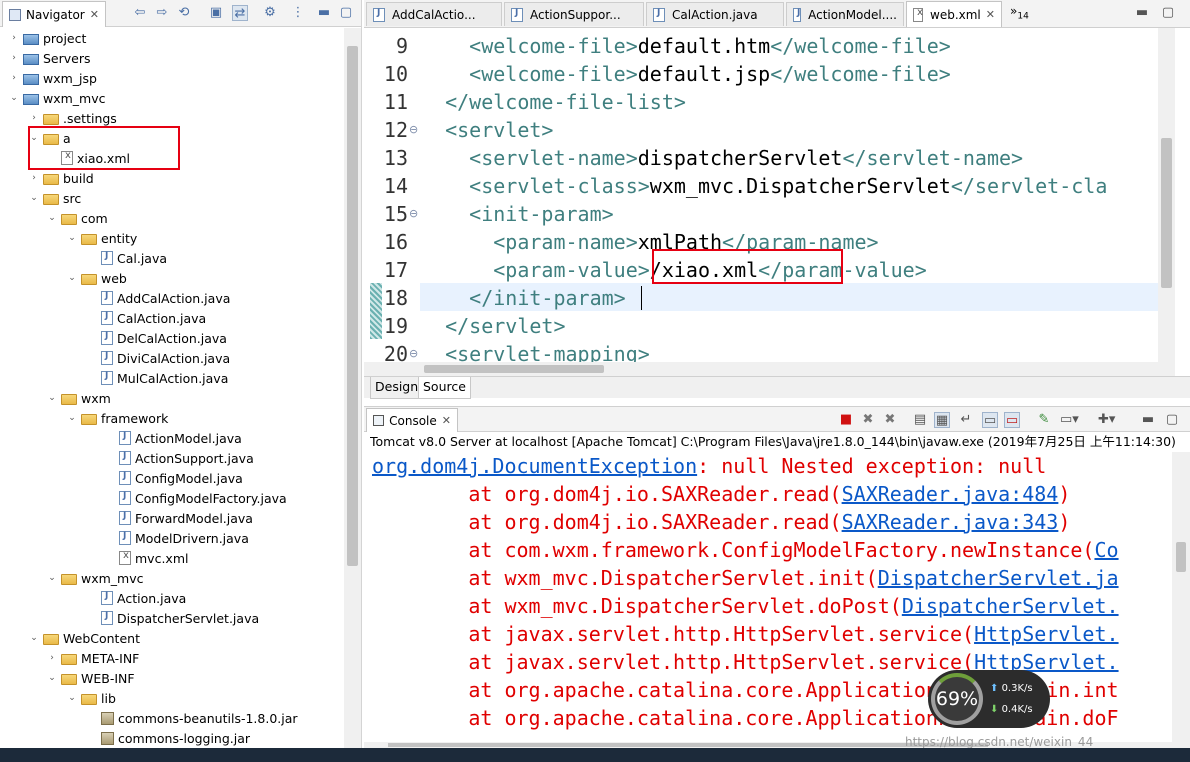 This screenshot has width=1190, height=762. Describe the element at coordinates (157, 378) in the screenshot. I see `tree-item: MulCalAction.java` at that location.